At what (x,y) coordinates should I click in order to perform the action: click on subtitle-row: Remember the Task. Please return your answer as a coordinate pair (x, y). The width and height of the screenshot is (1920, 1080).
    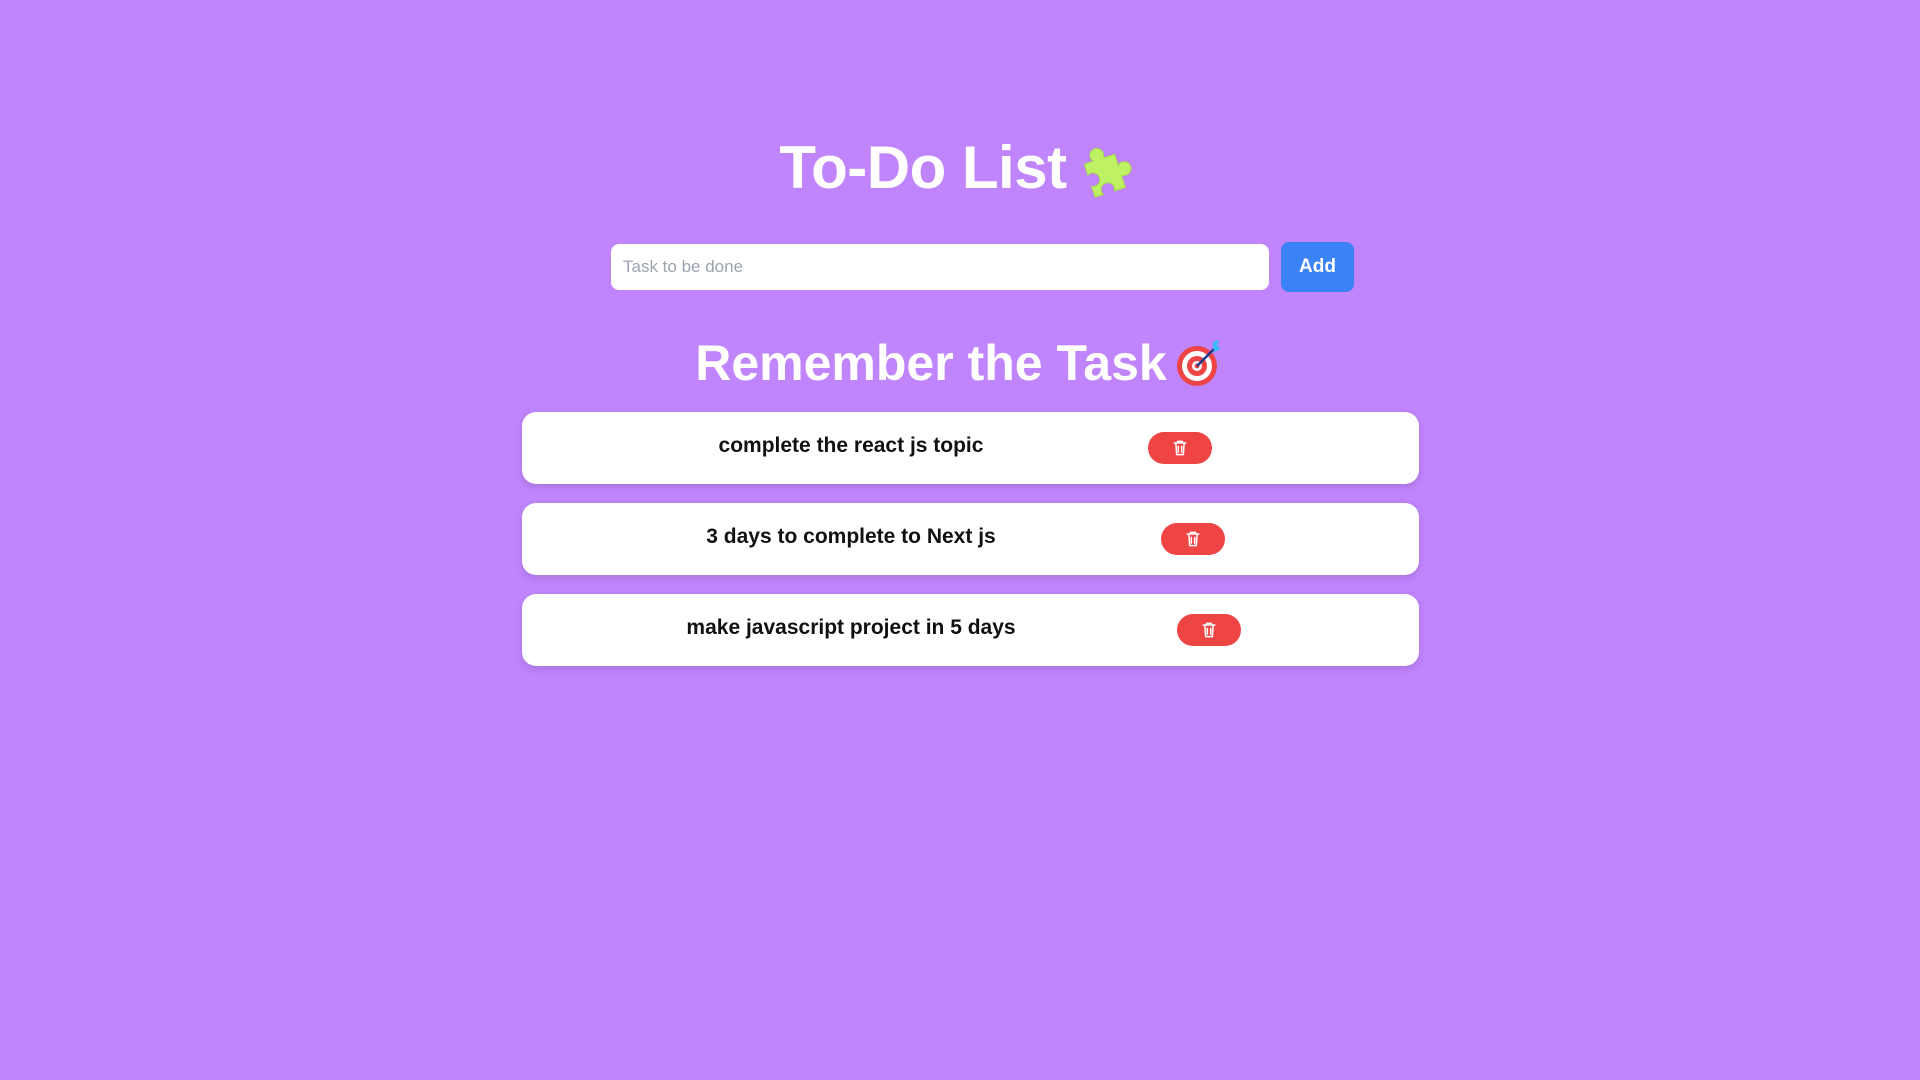
    Looking at the image, I should click on (960, 363).